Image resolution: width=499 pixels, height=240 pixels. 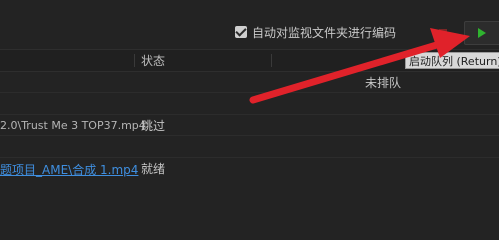 I want to click on stop-queue-button, so click(x=443, y=33).